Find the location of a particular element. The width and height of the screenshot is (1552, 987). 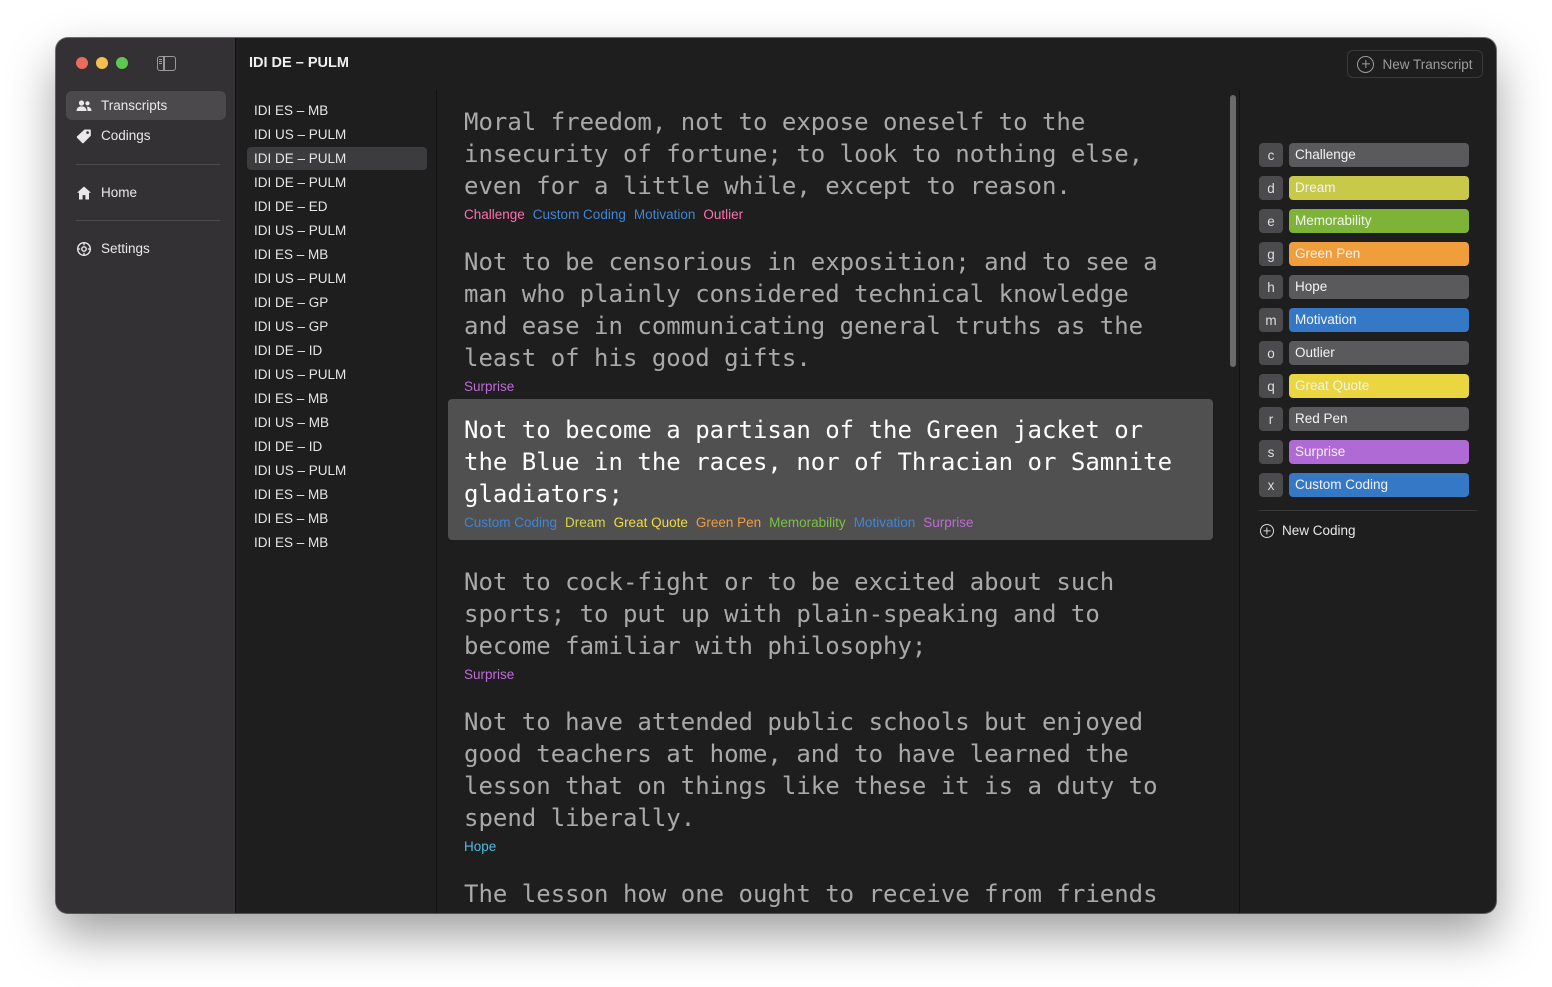

coding-row-challenge: c Challenge is located at coordinates (1364, 155).